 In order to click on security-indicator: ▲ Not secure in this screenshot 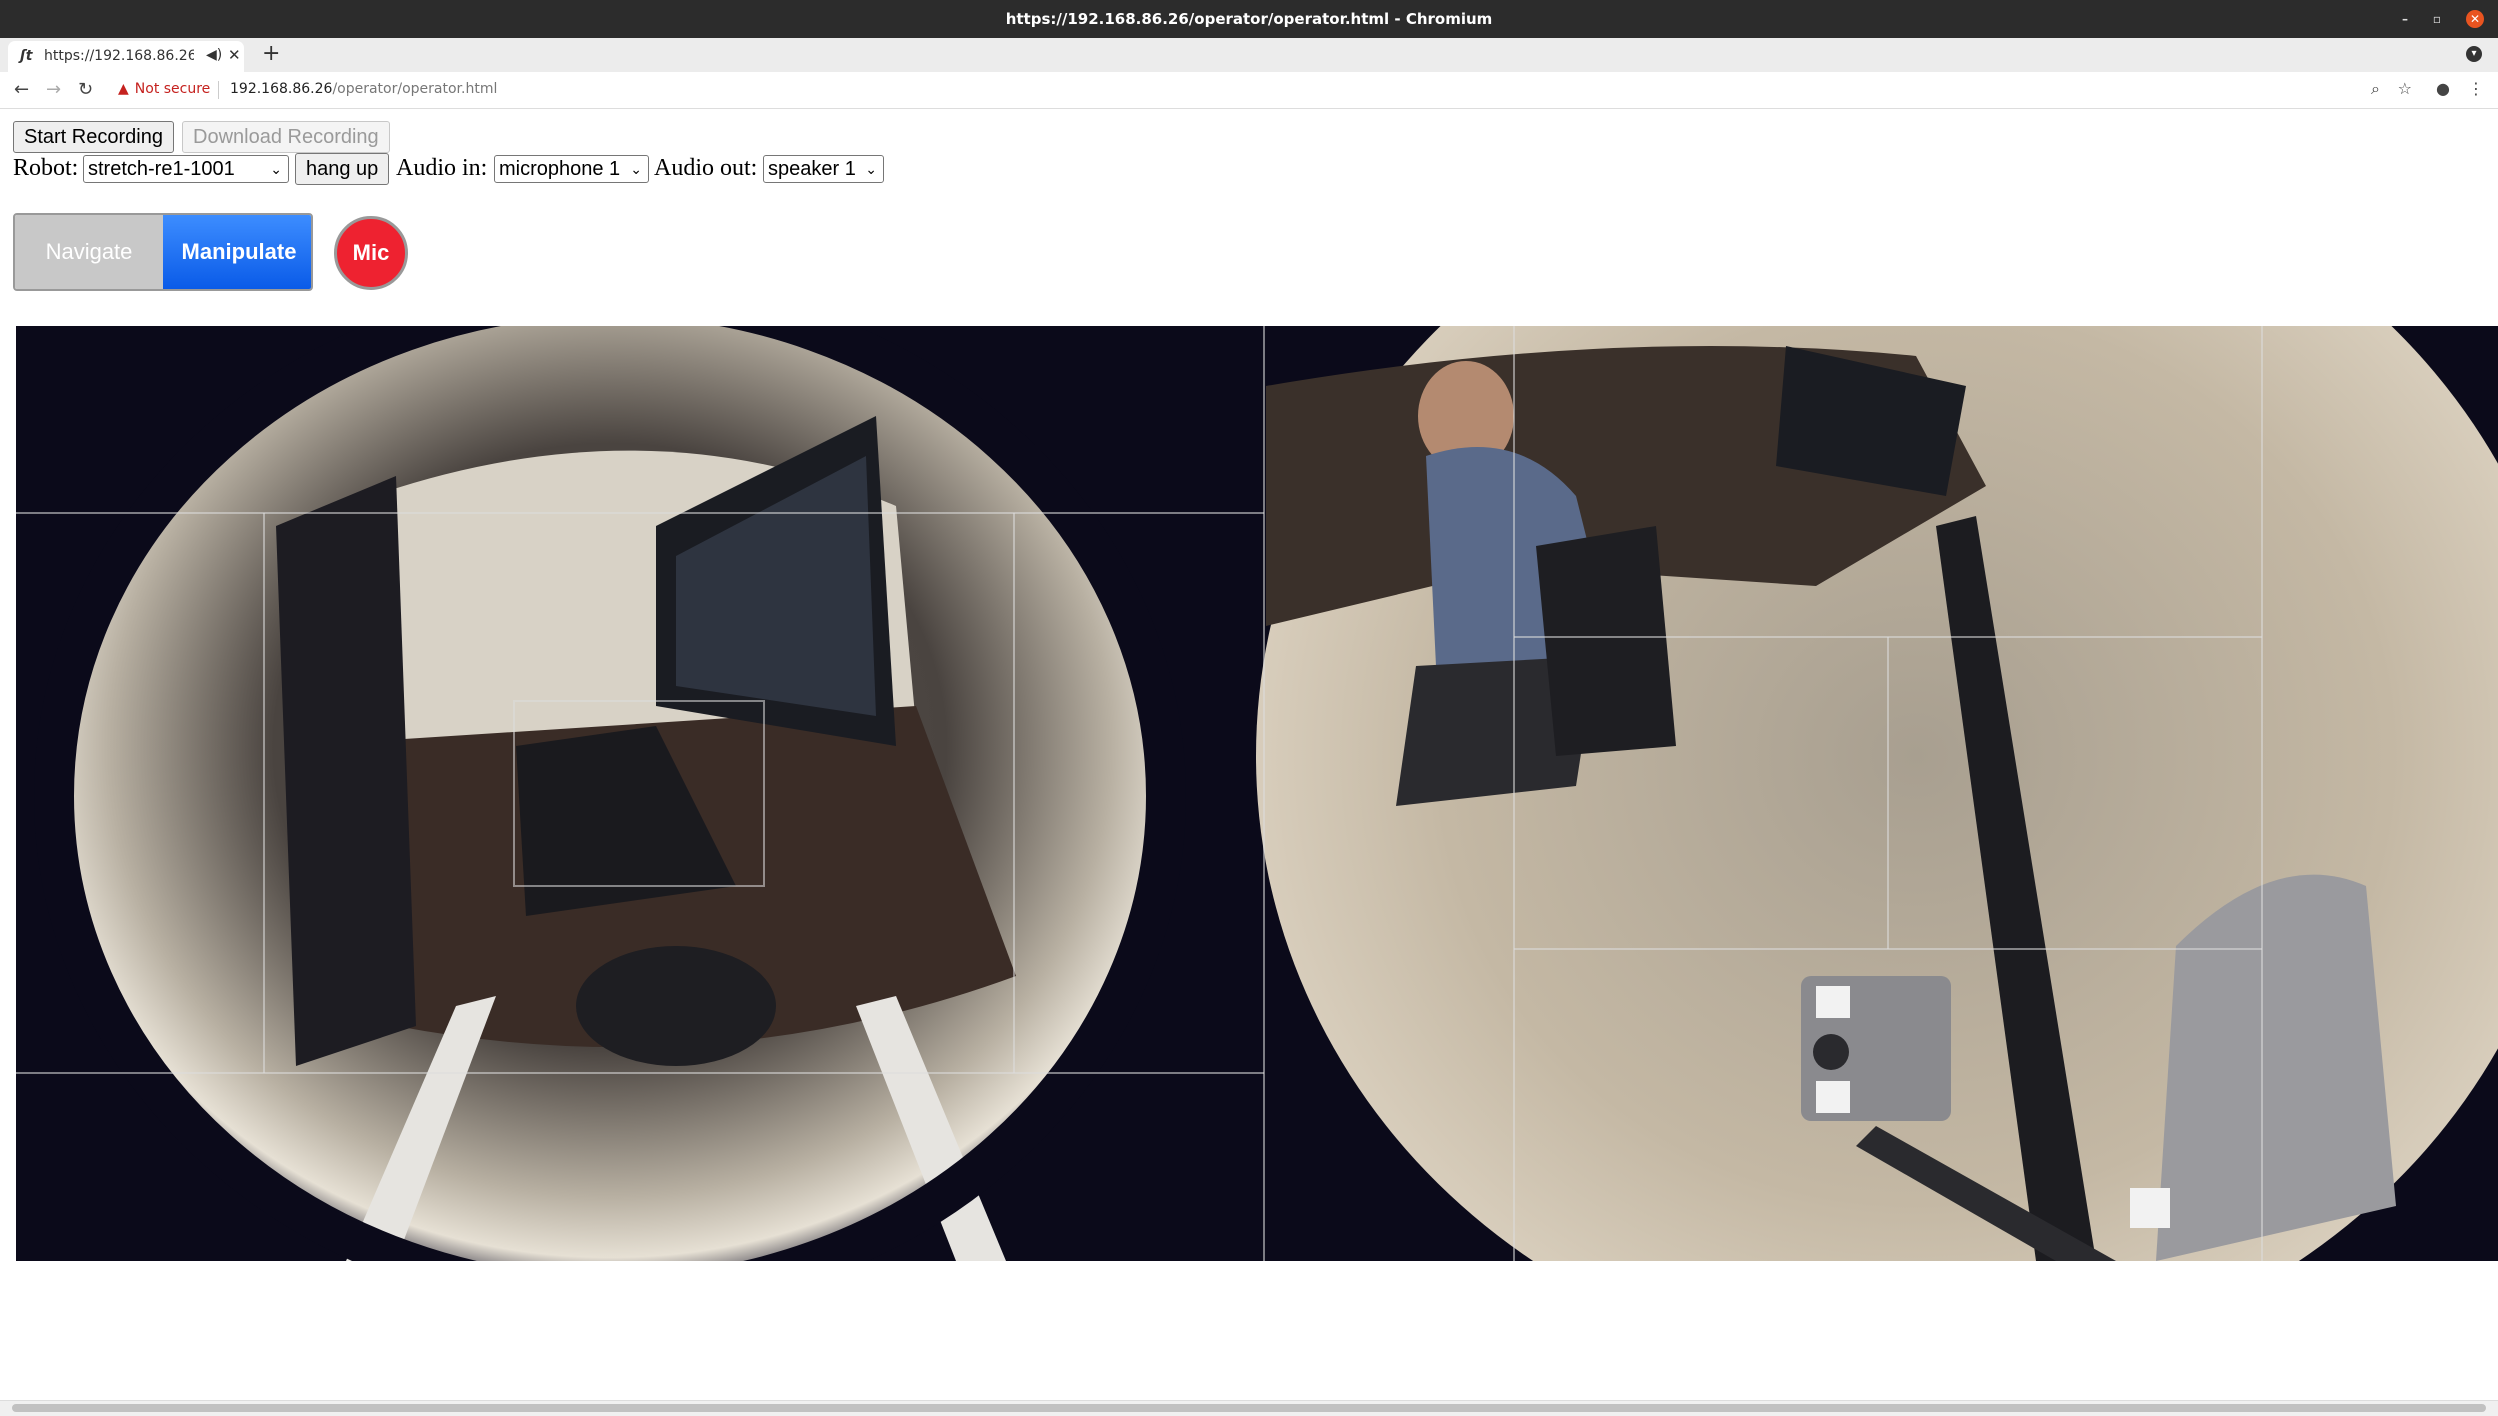, I will do `click(164, 89)`.